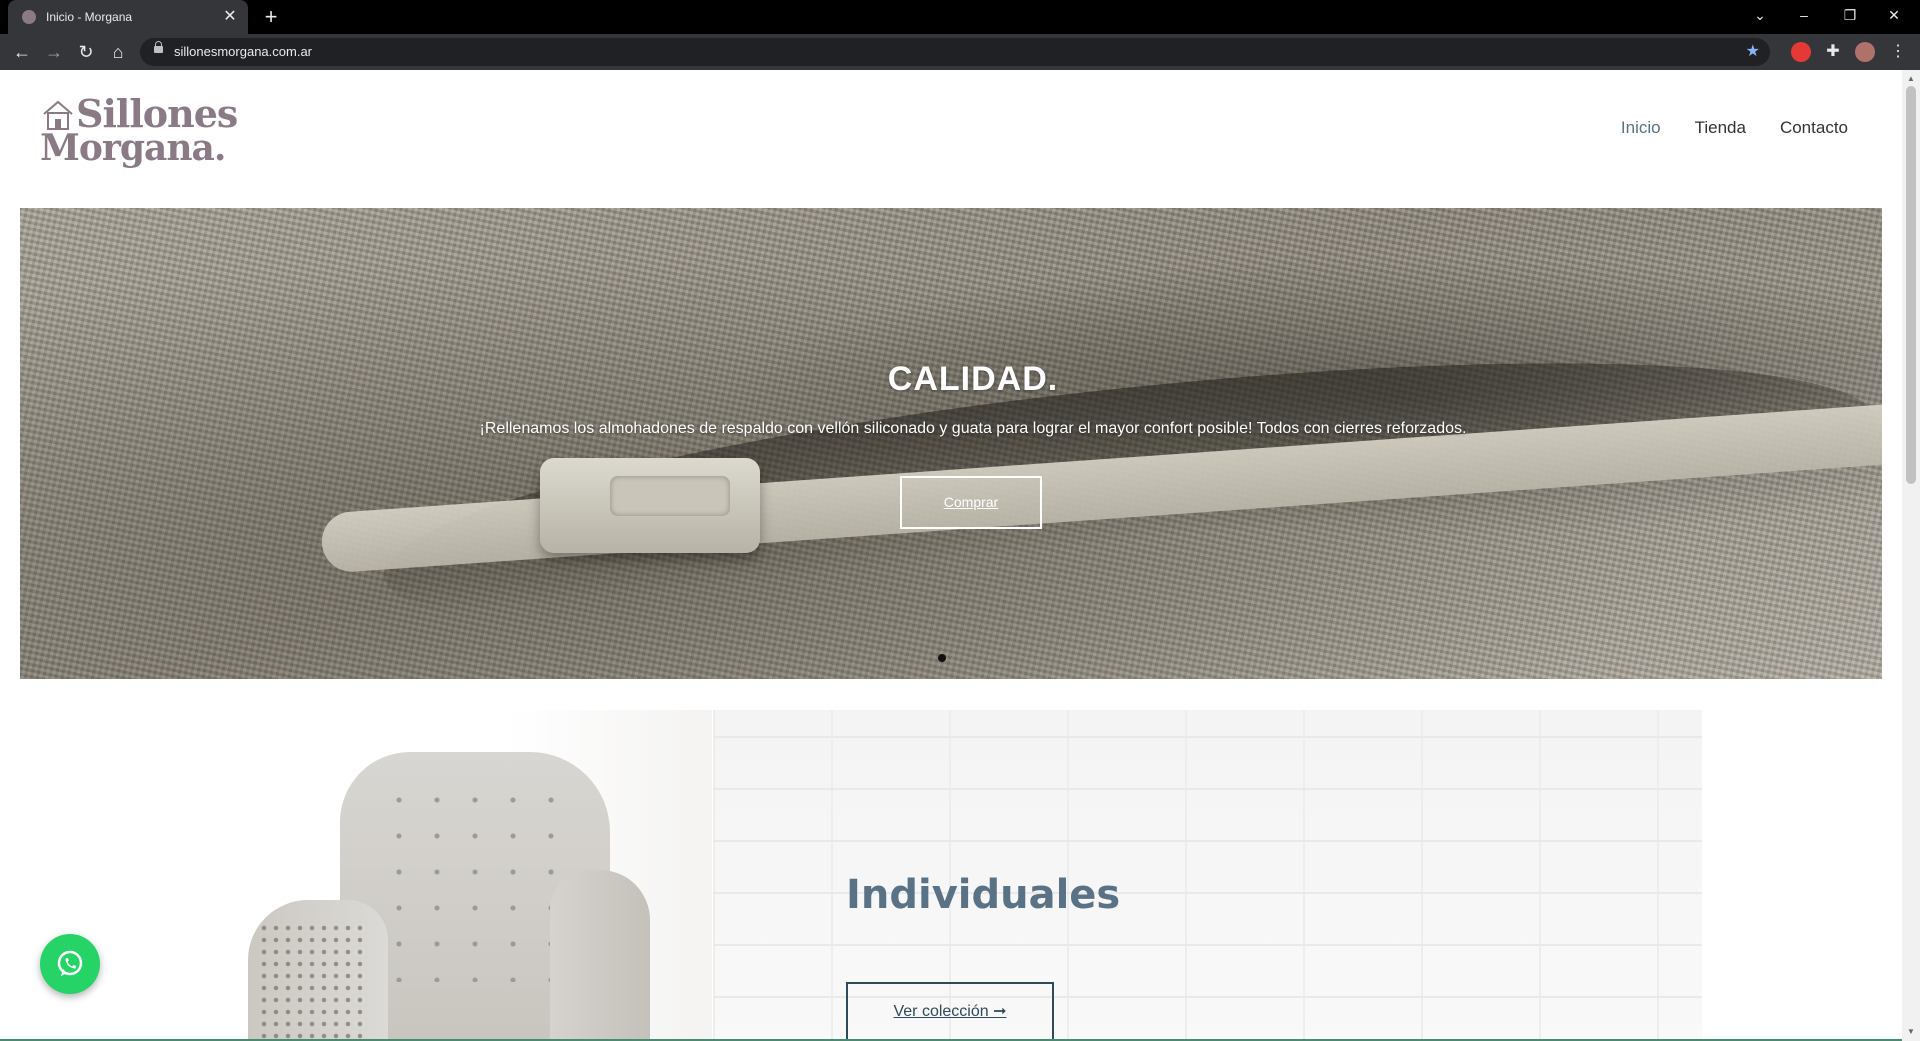 The width and height of the screenshot is (1920, 1041). I want to click on url-text: sillonesmorgana.com.ar, so click(243, 52).